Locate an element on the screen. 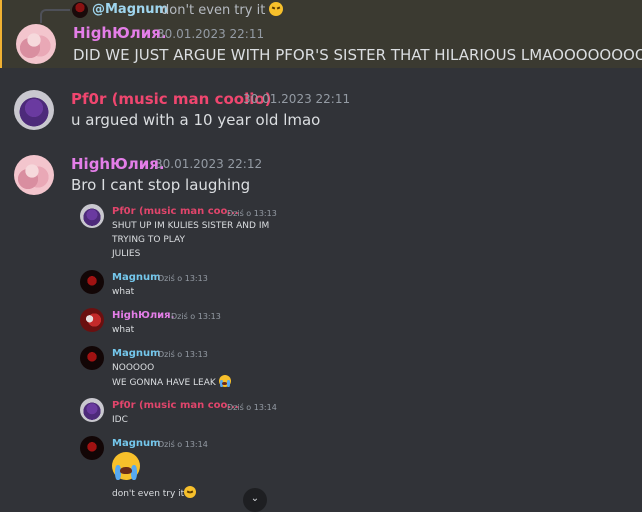  reply-connector is located at coordinates (55, 16).